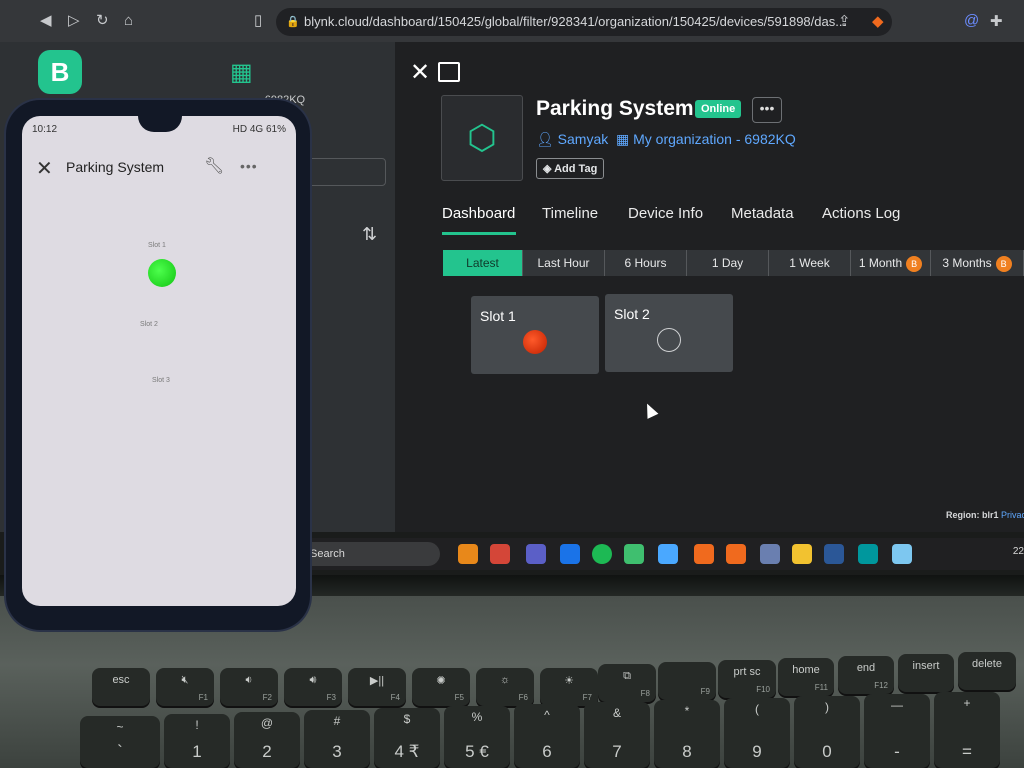  Describe the element at coordinates (617, 735) in the screenshot. I see `key-7: & 7` at that location.